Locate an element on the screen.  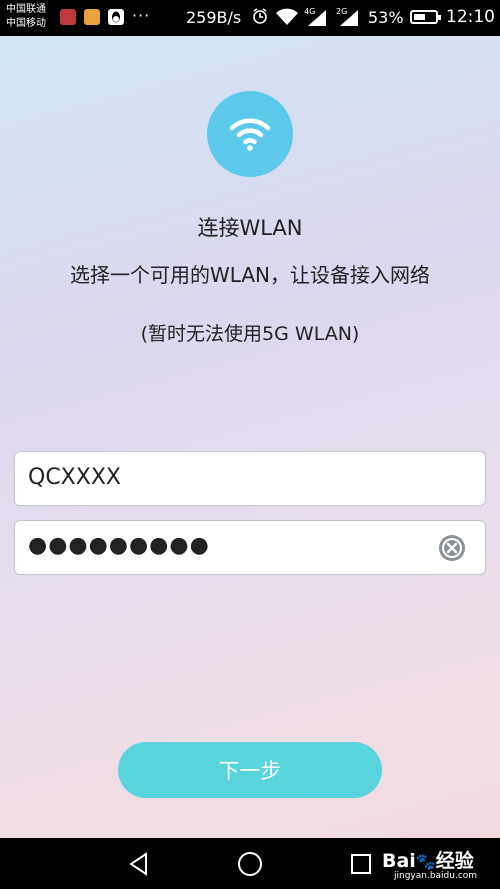
battery-percent: 53% is located at coordinates (386, 17).